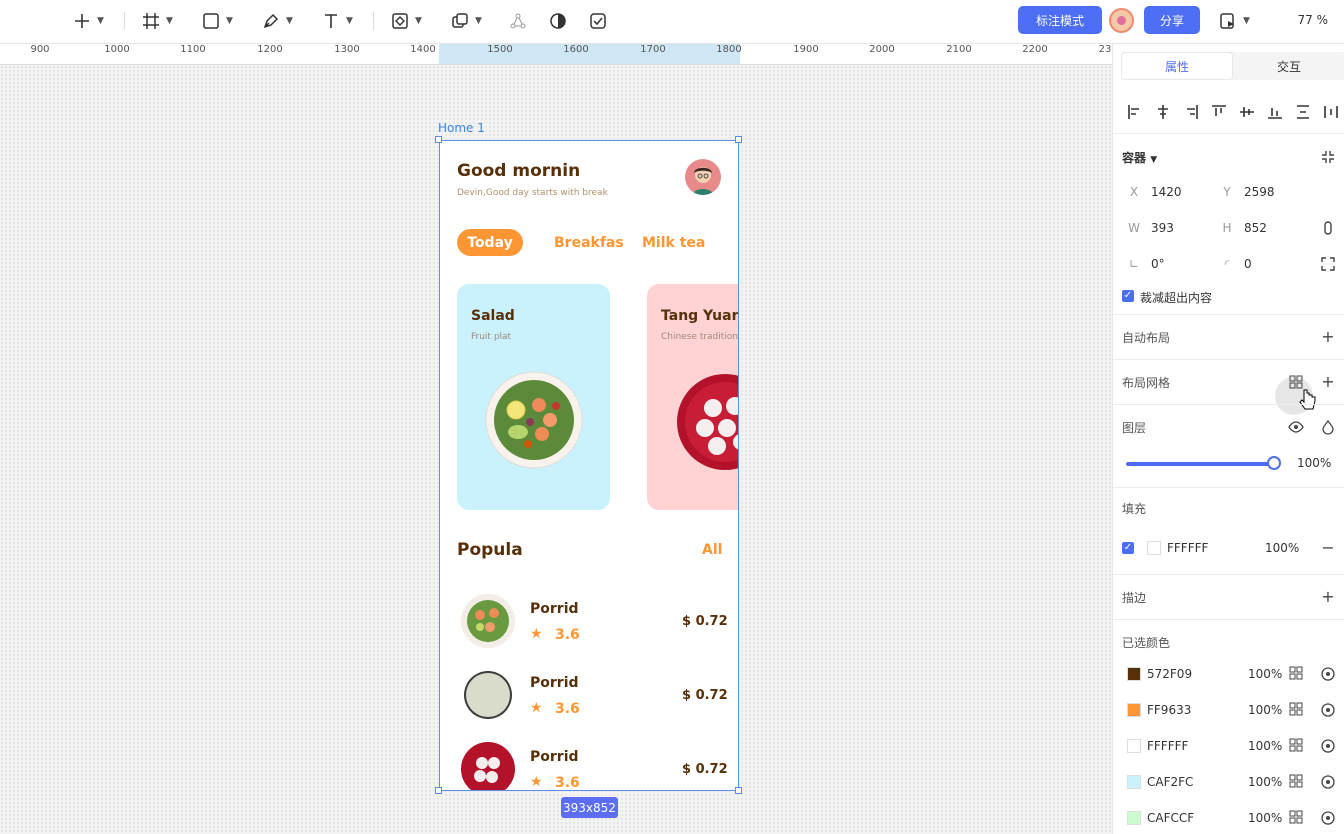 This screenshot has height=834, width=1344. I want to click on item-thumbnail, so click(488, 765).